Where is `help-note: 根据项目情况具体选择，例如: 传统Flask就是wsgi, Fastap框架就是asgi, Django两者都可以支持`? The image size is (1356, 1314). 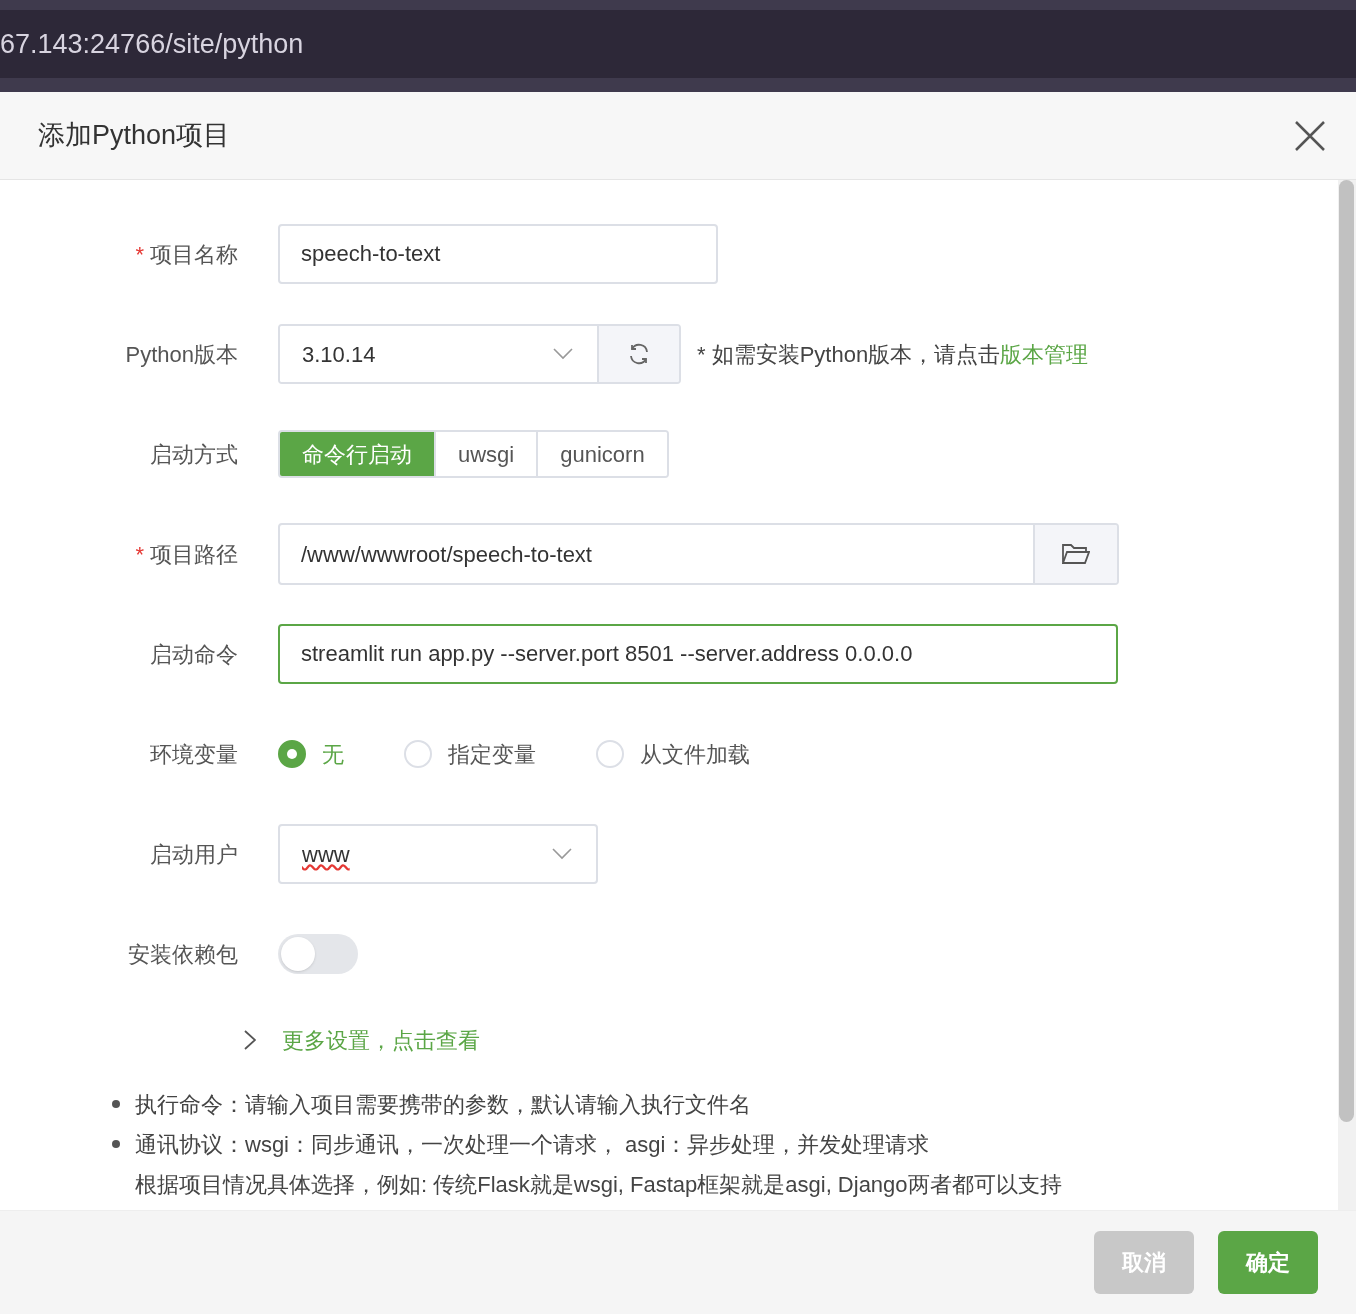
help-note: 根据项目情况具体选择，例如: 传统Flask就是wsgi, Fastap框架就是asgi, Django两者都可以支持 is located at coordinates (598, 1184).